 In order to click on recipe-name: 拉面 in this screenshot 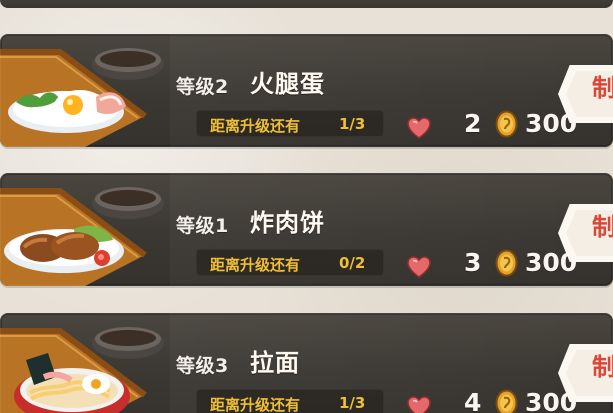, I will do `click(275, 363)`.